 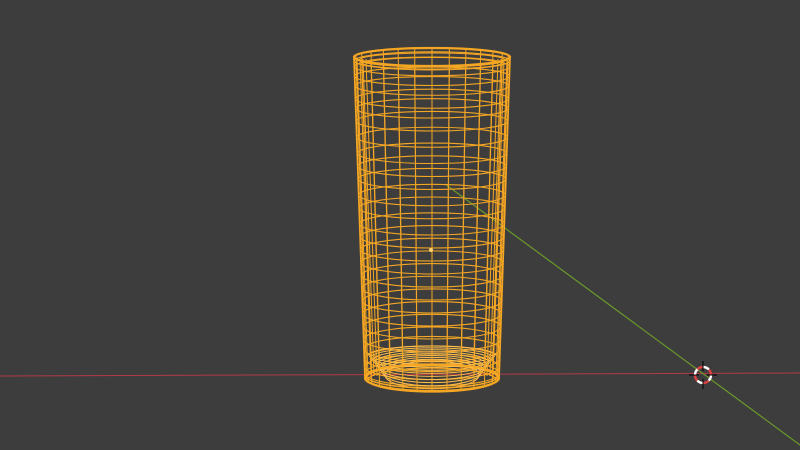 What do you see at coordinates (703, 375) in the screenshot?
I see `3d-cursor-icon` at bounding box center [703, 375].